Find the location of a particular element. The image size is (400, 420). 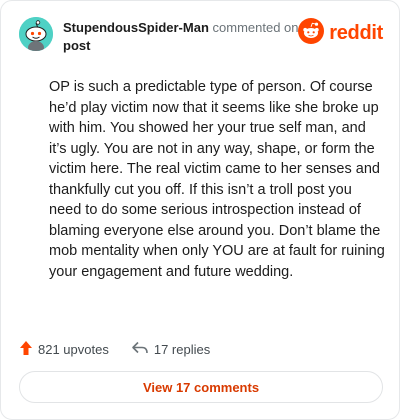

upvote-count: 821 upvotes is located at coordinates (73, 349).